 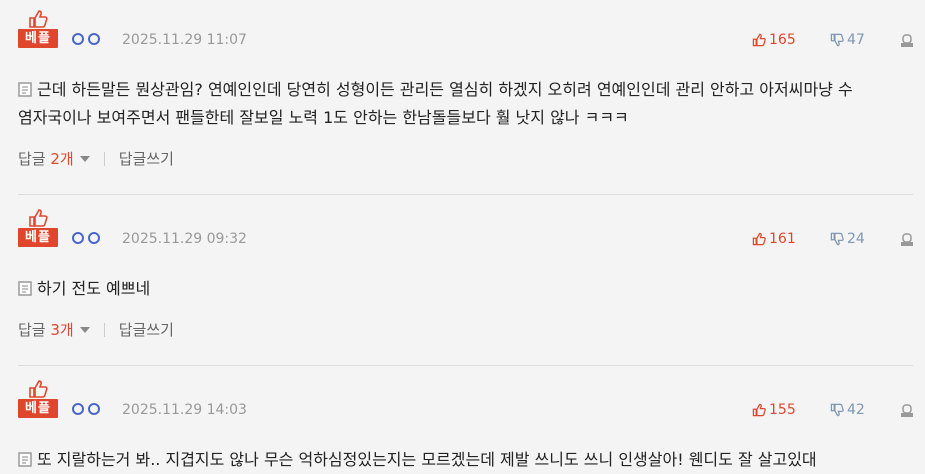 What do you see at coordinates (184, 410) in the screenshot?
I see `comment-date: 2025.11.29 14:03` at bounding box center [184, 410].